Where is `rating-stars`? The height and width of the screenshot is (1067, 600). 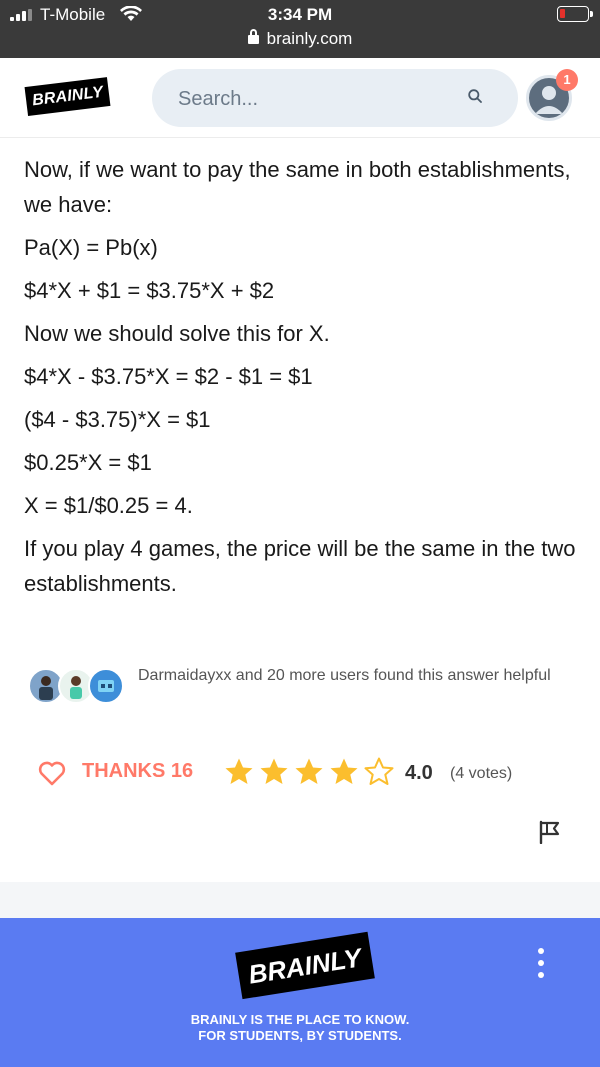 rating-stars is located at coordinates (311, 774).